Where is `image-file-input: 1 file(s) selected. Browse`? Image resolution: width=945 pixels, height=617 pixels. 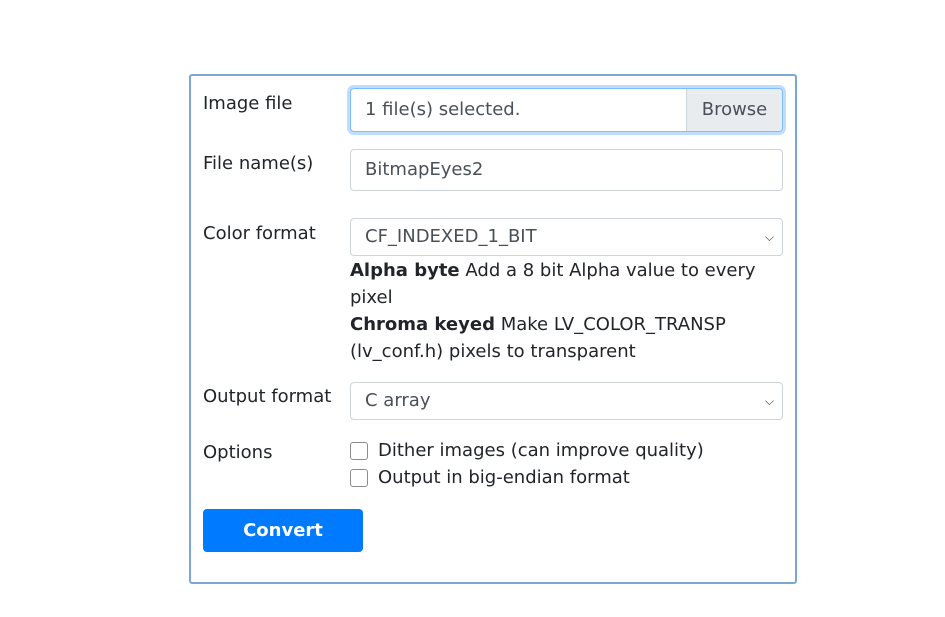
image-file-input: 1 file(s) selected. Browse is located at coordinates (566, 110).